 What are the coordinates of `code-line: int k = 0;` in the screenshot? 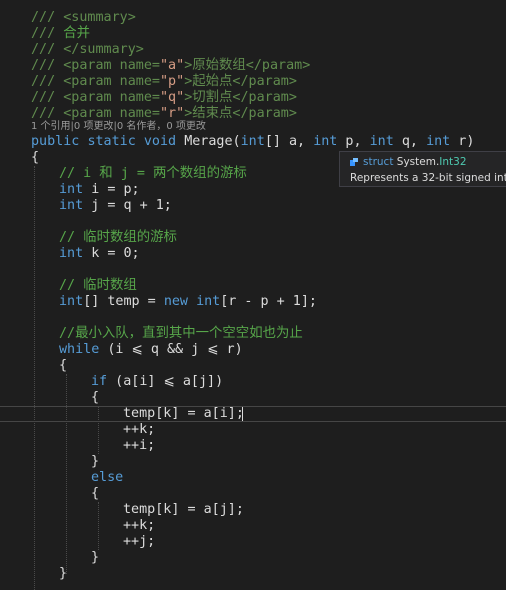 It's located at (99, 253).